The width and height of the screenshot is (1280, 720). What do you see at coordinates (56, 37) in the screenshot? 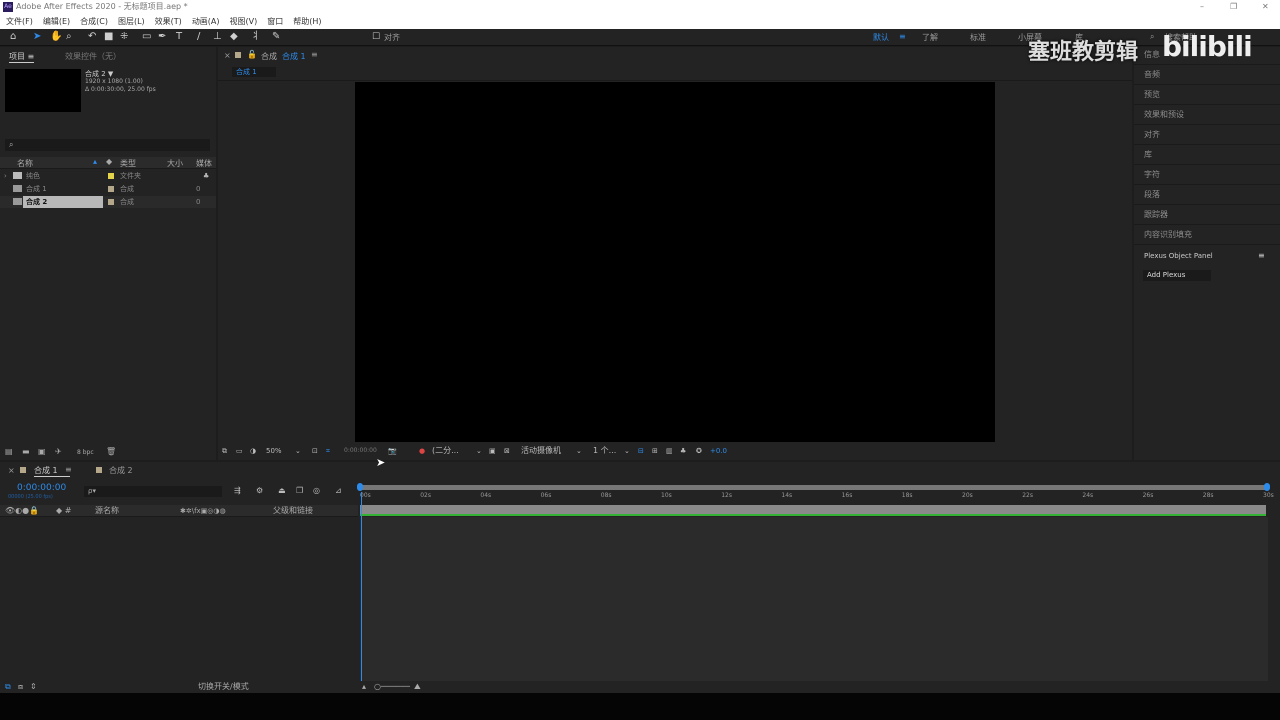
I see `hand-tool-icon: ✋` at bounding box center [56, 37].